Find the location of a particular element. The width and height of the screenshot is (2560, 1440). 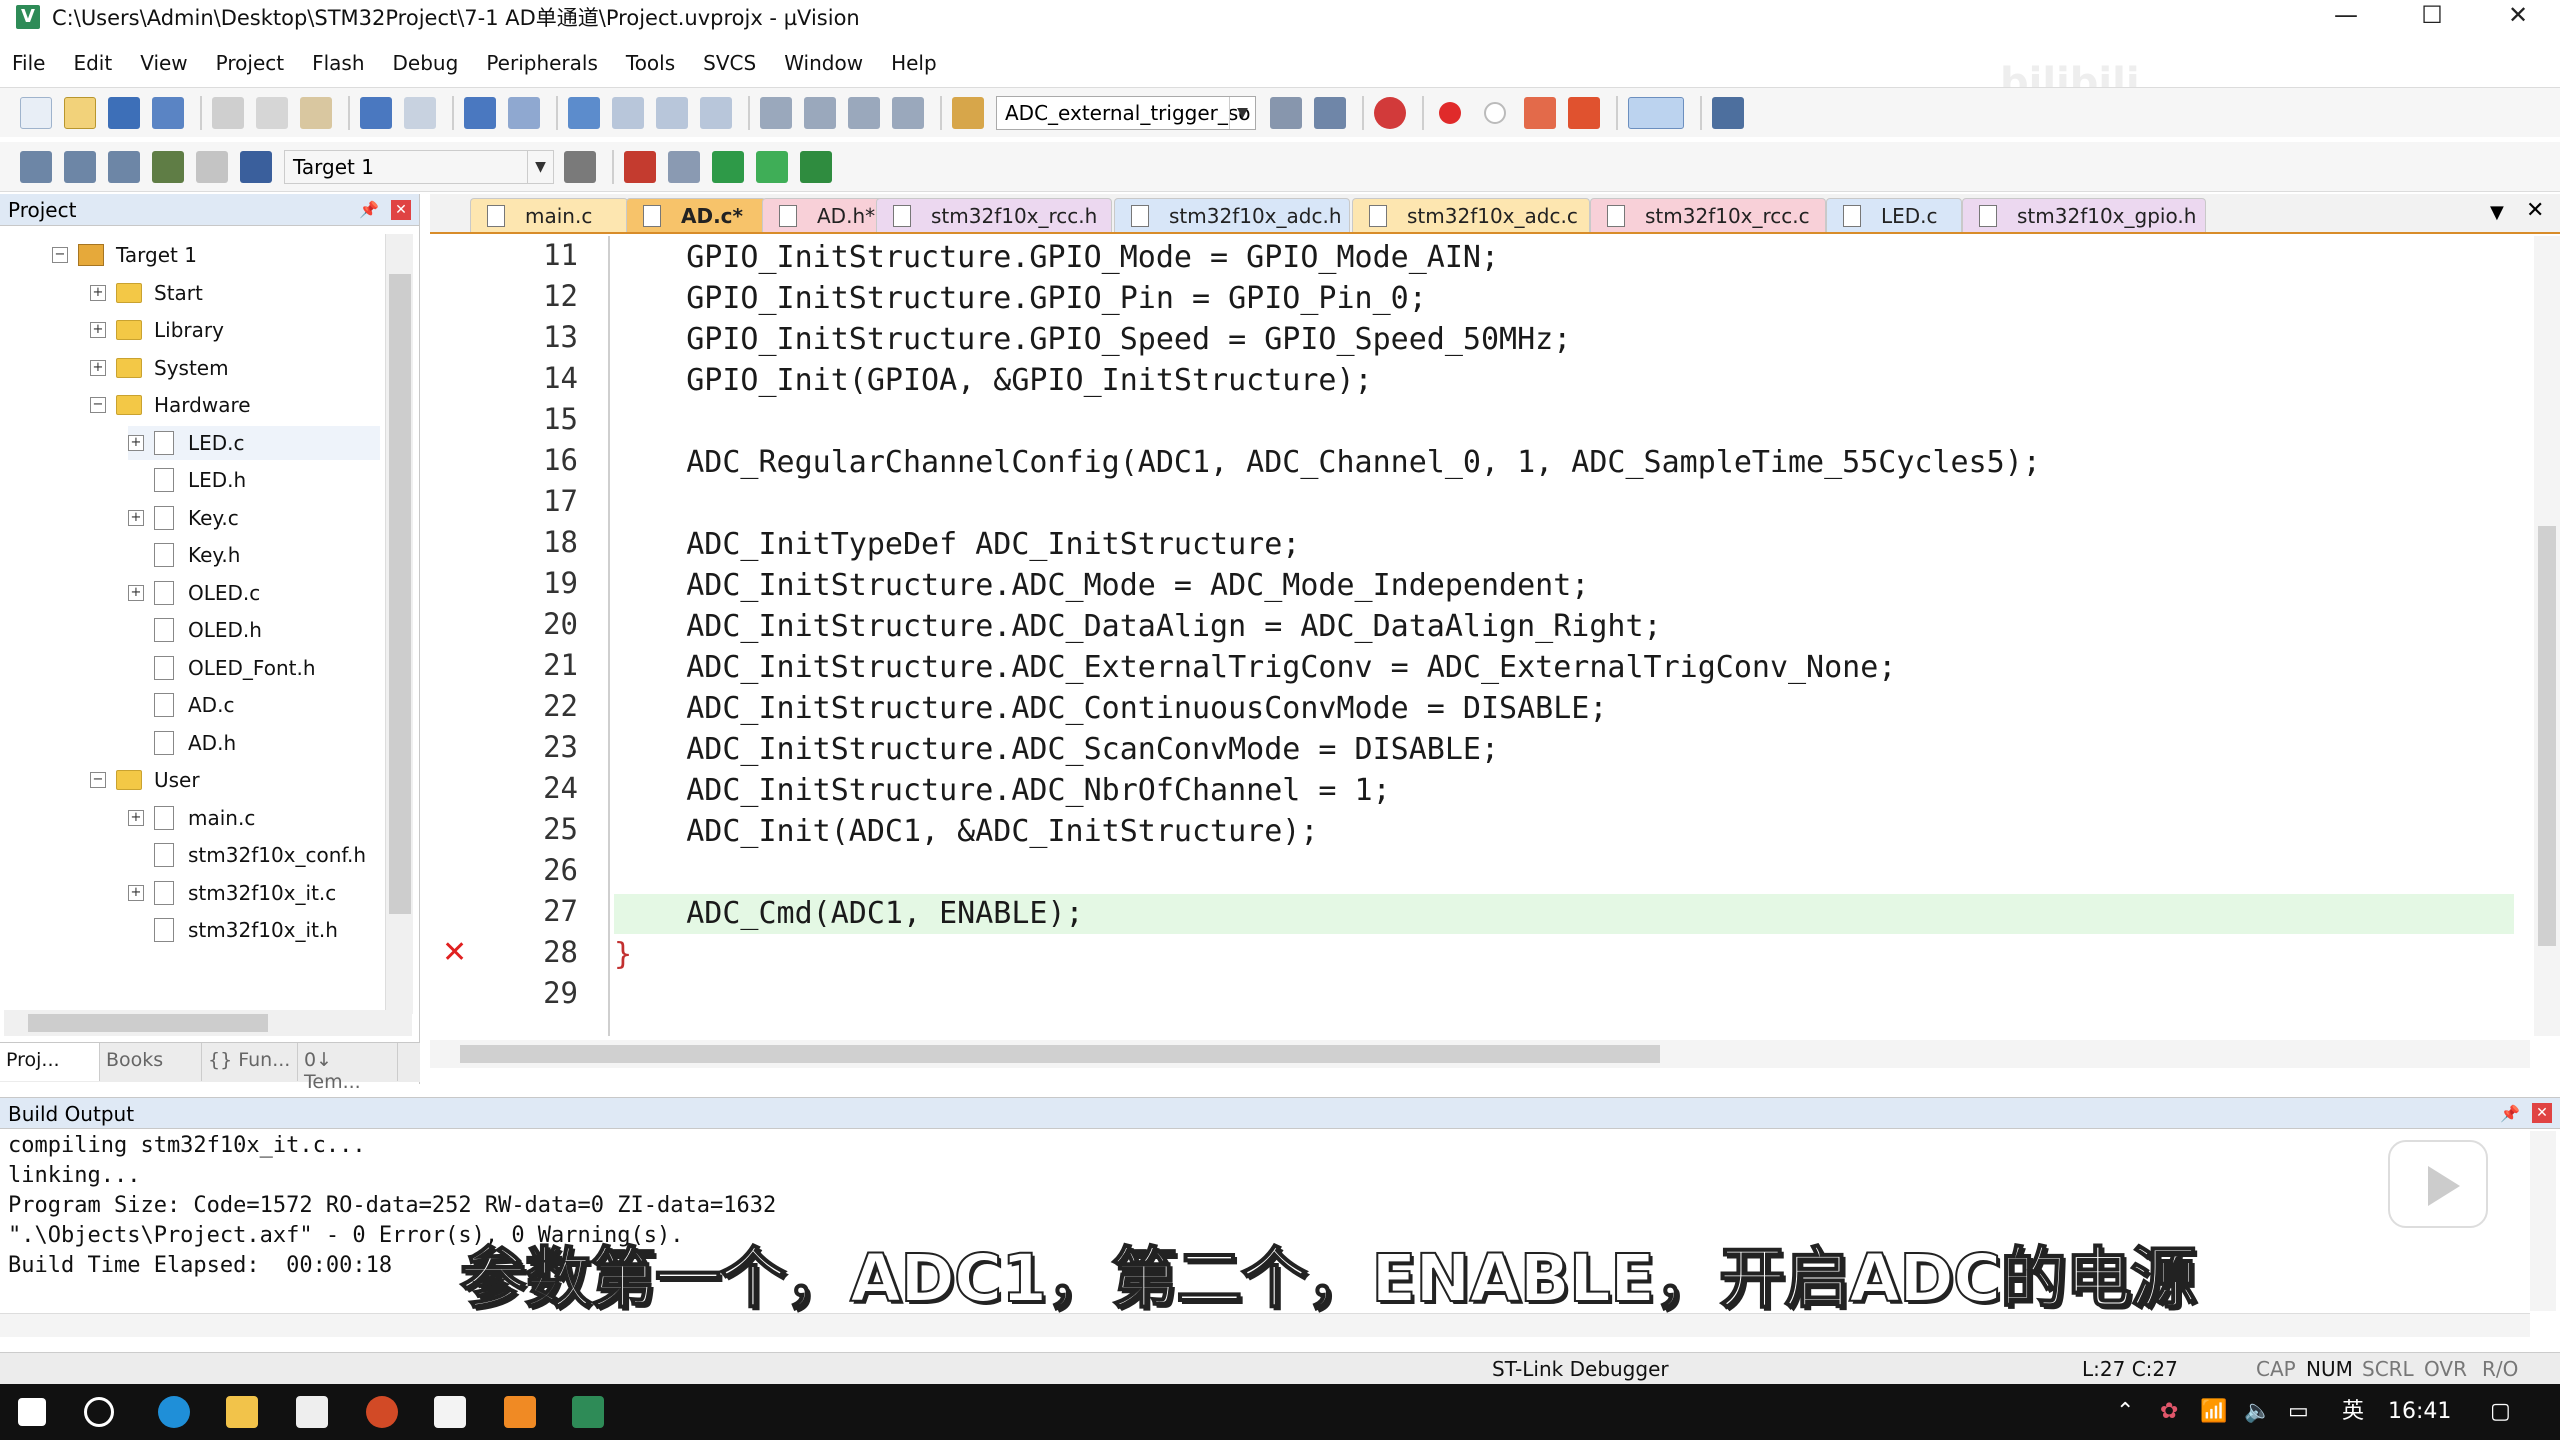

batch-build-icon is located at coordinates (168, 166).